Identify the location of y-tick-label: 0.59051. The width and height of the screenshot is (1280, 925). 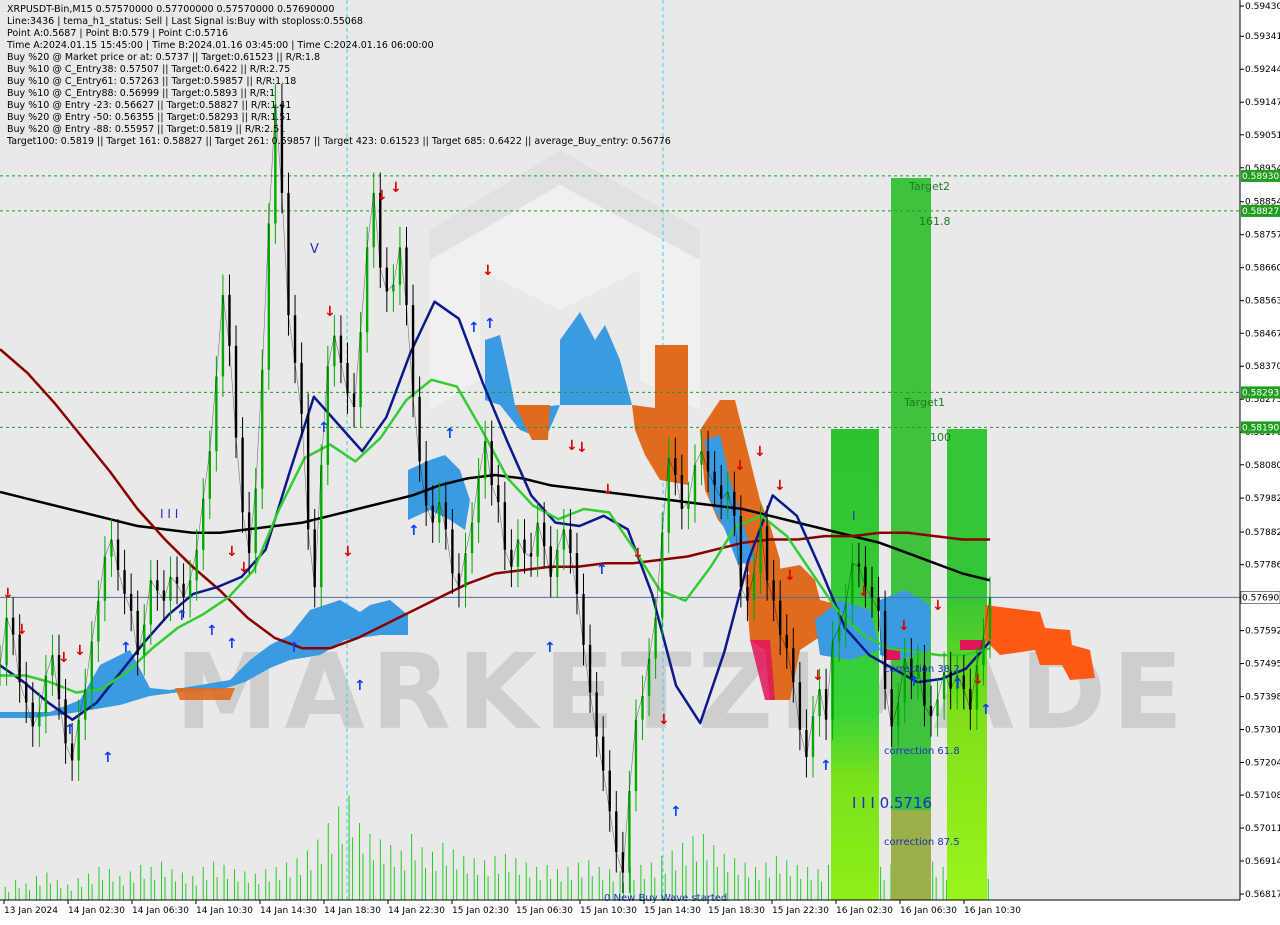
(1262, 136).